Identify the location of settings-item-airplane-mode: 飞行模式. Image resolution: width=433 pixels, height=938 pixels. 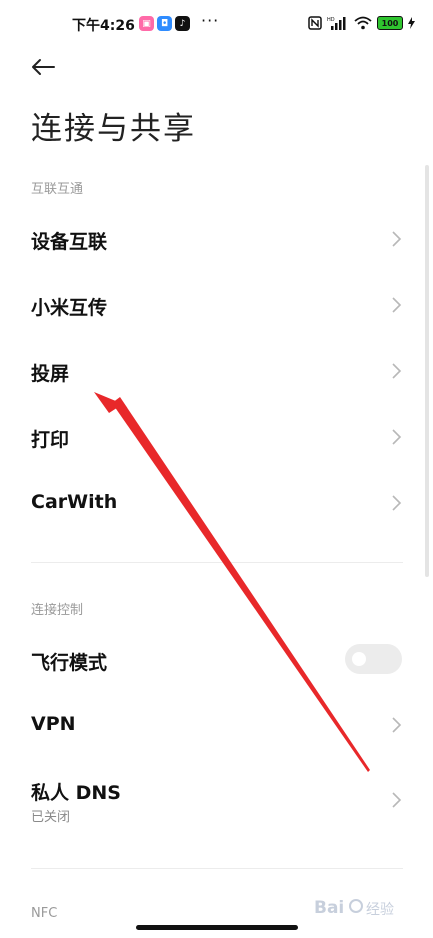
(216, 660).